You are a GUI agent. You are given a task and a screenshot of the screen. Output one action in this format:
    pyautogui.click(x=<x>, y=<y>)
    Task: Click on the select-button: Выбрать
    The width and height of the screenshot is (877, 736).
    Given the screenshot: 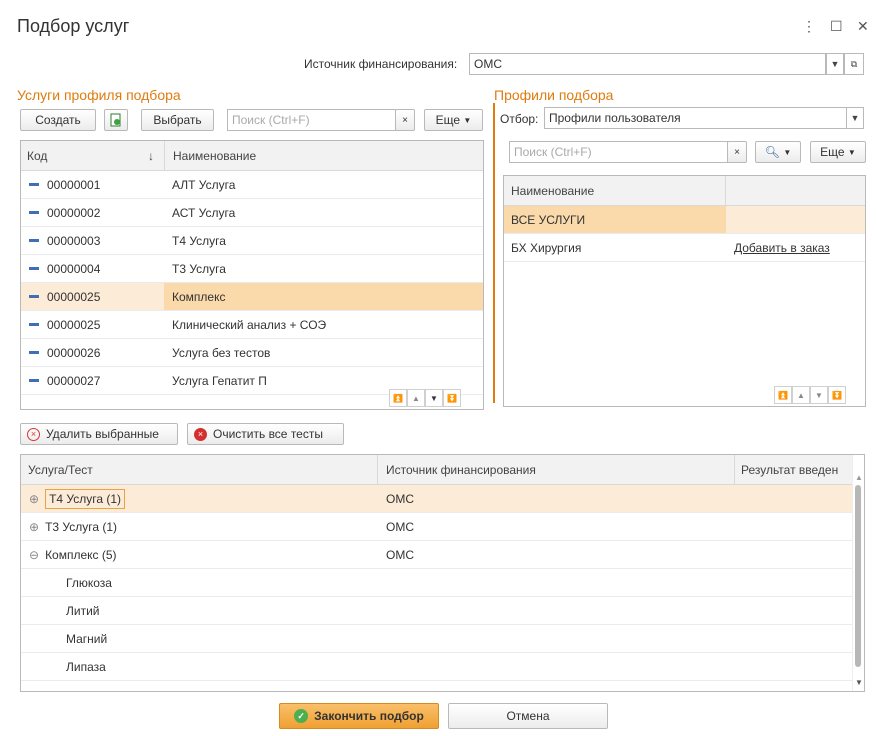 What is the action you would take?
    pyautogui.click(x=177, y=120)
    